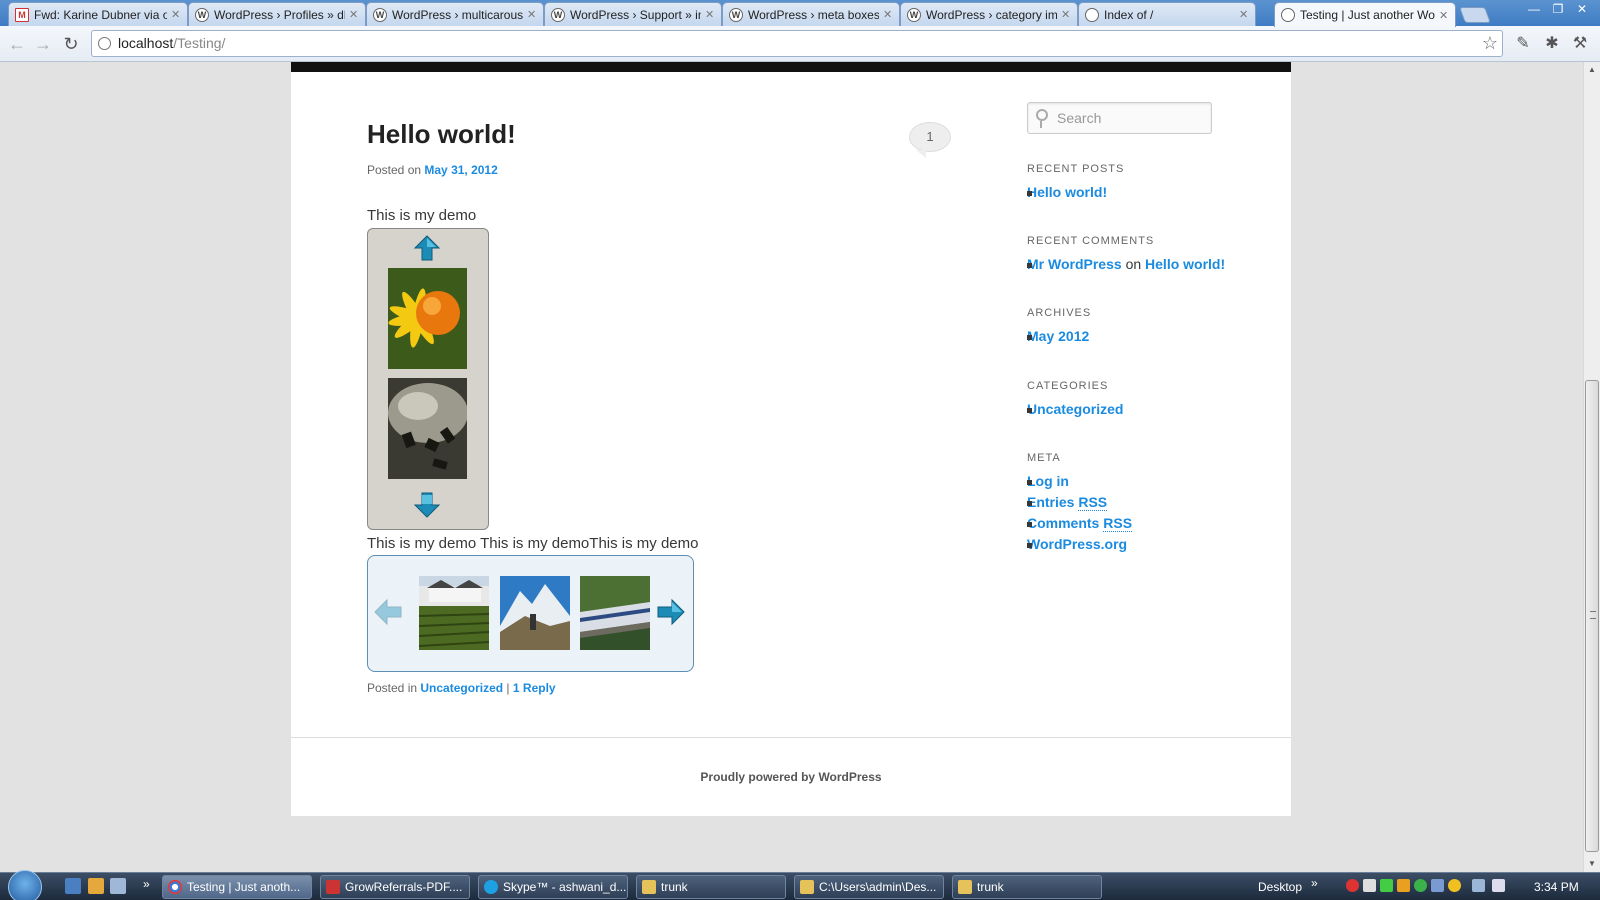  Describe the element at coordinates (427, 505) in the screenshot. I see `carousel-down-arrow-icon` at that location.